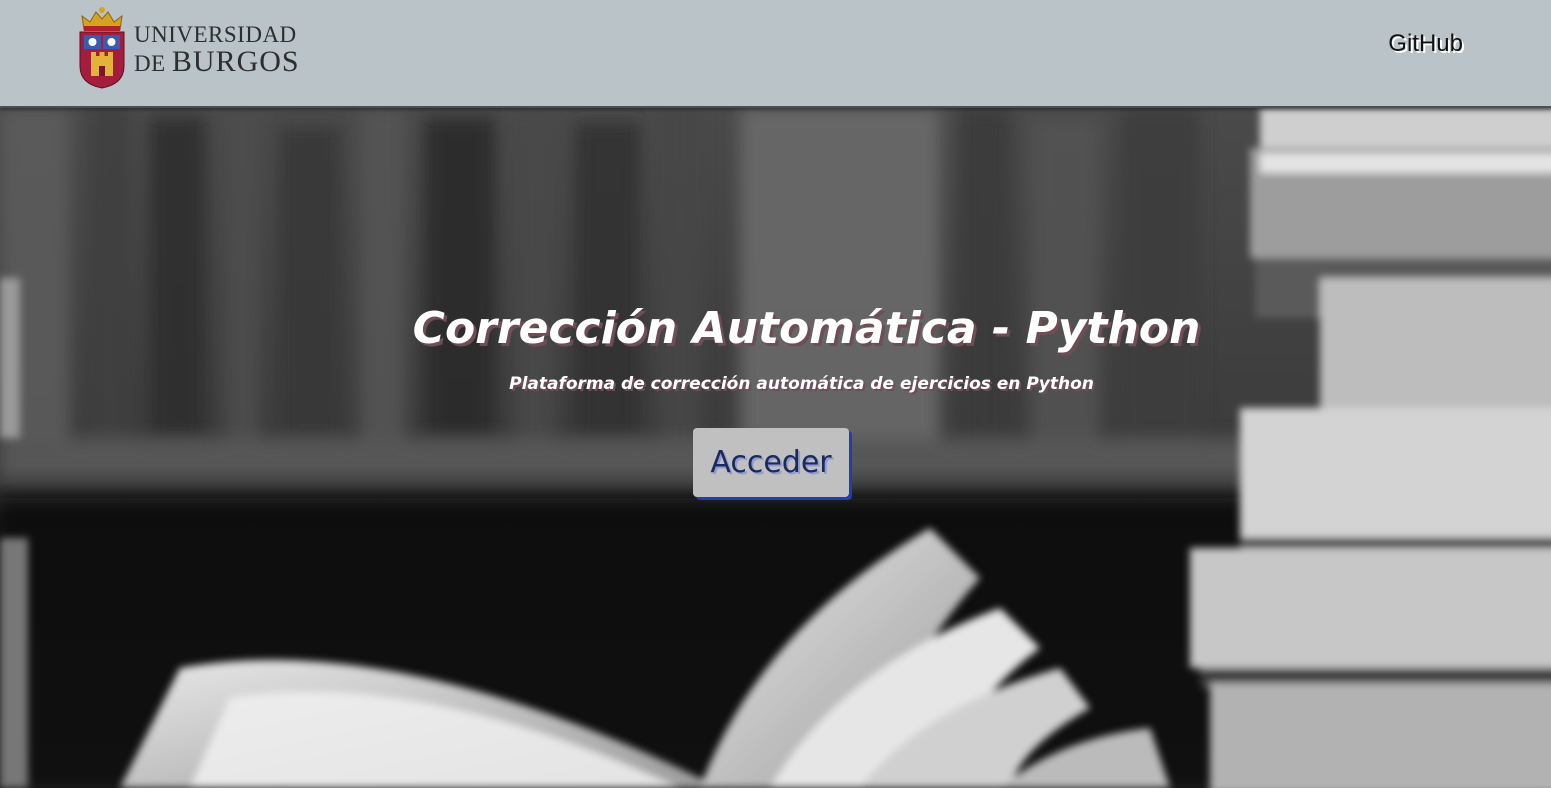  What do you see at coordinates (775, 54) in the screenshot?
I see `navbar: UNIVERSIDAD DE BURGOS GitHub` at bounding box center [775, 54].